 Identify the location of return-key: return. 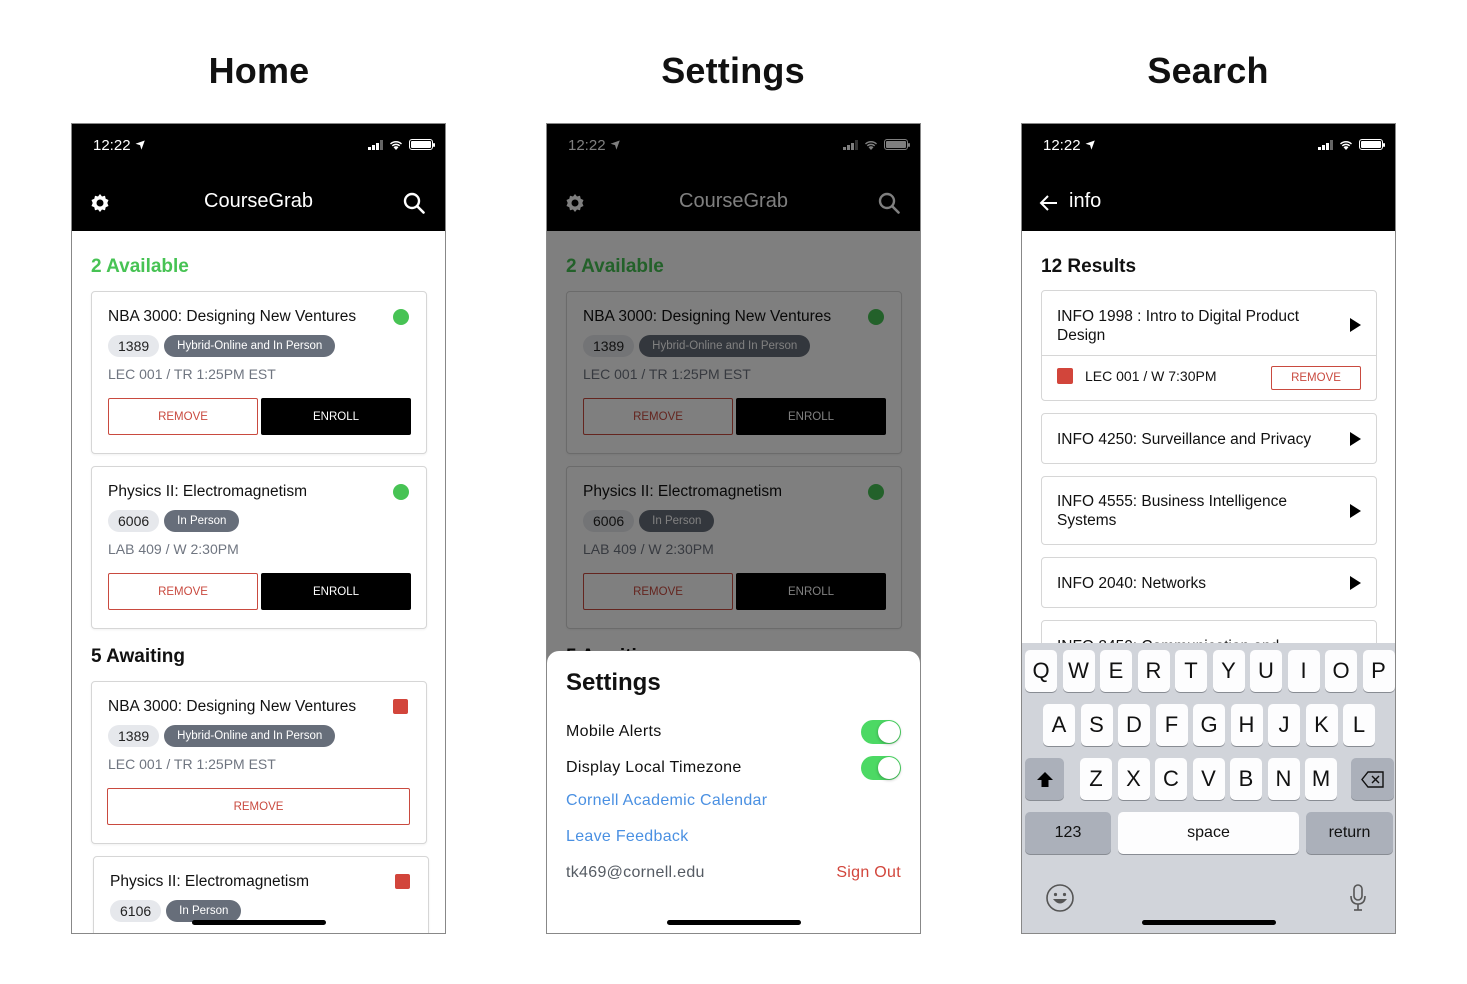
(1349, 833).